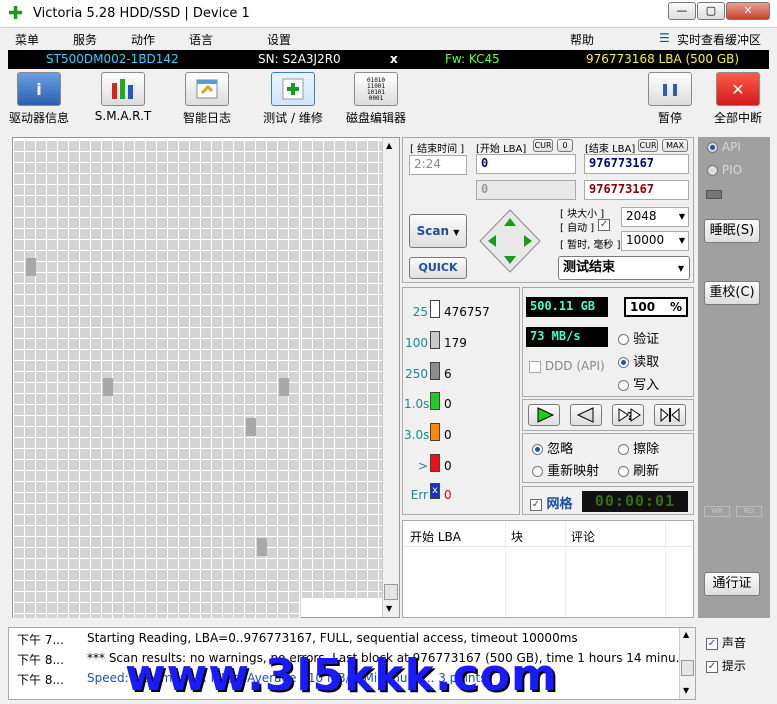 This screenshot has width=777, height=704. What do you see at coordinates (675, 145) in the screenshot?
I see `end-max-button: MAX` at bounding box center [675, 145].